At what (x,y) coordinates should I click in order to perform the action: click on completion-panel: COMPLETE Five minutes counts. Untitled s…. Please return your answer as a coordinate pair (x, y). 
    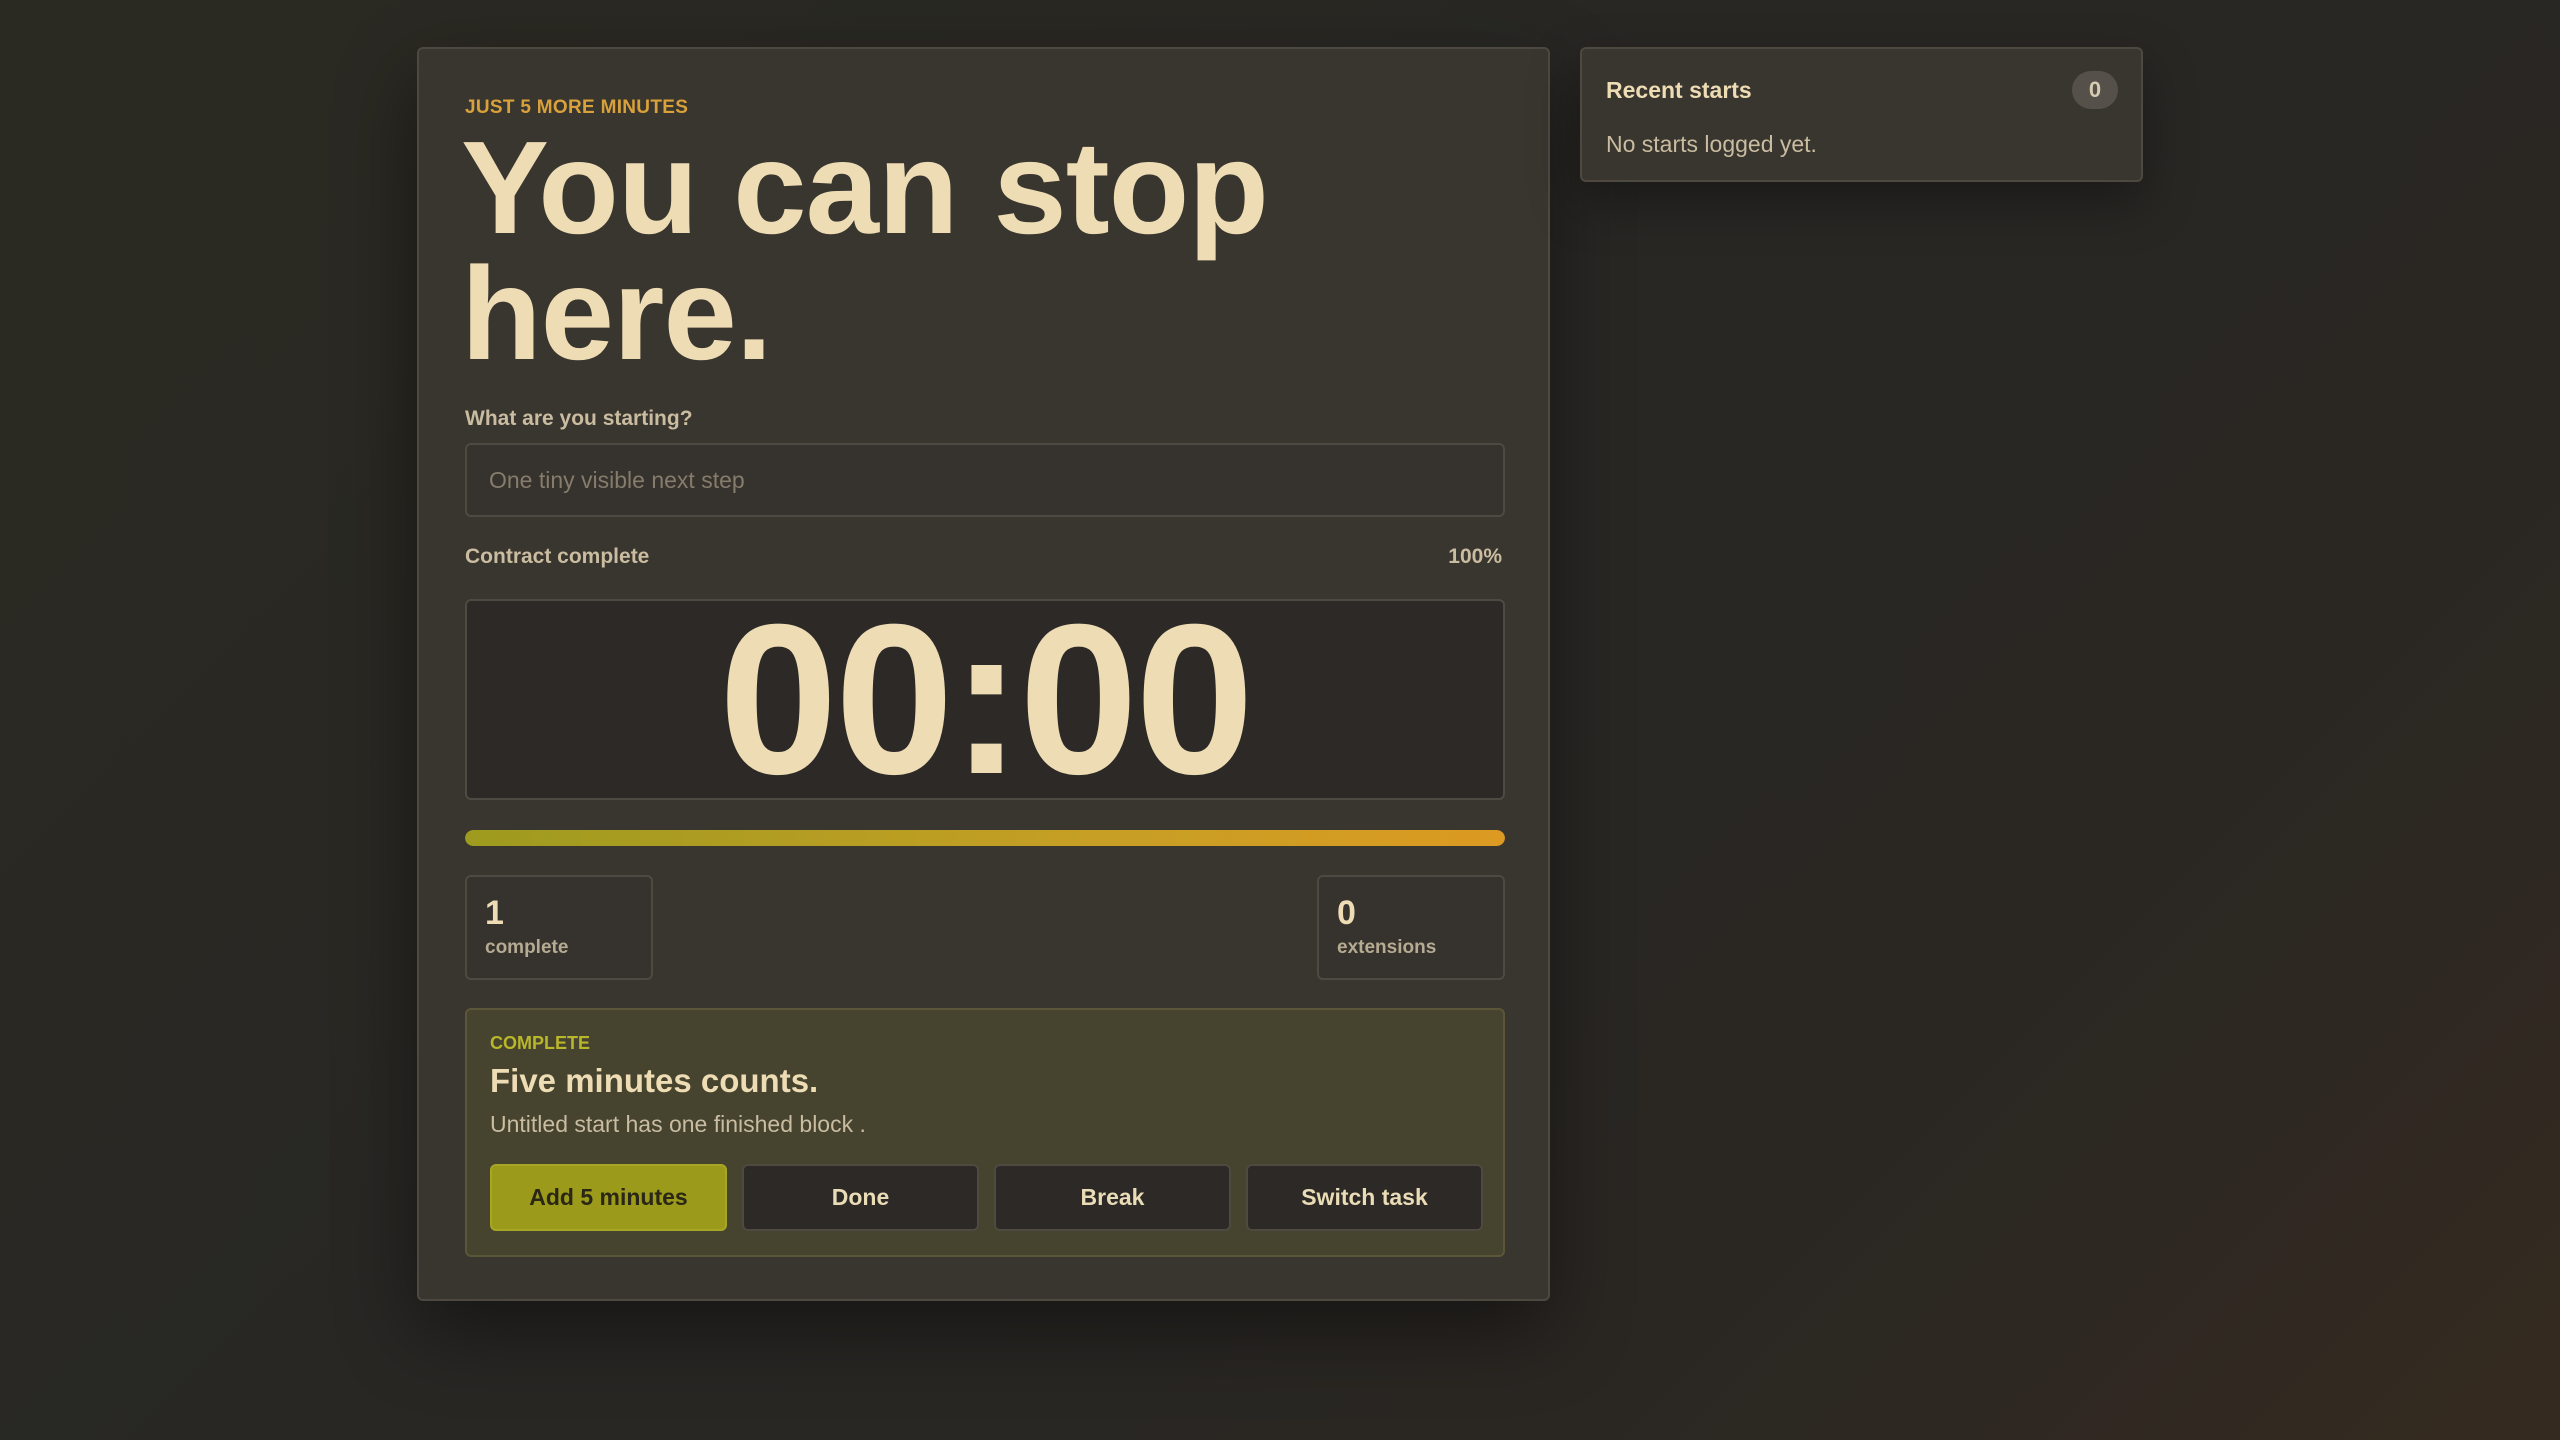
    Looking at the image, I should click on (985, 1132).